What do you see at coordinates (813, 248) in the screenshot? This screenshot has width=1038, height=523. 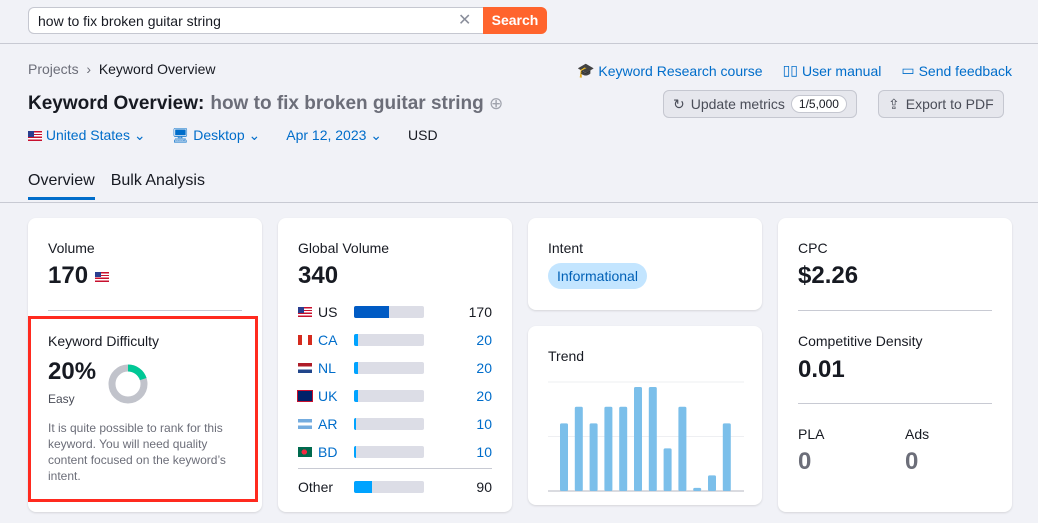 I see `cpc-label: CPC` at bounding box center [813, 248].